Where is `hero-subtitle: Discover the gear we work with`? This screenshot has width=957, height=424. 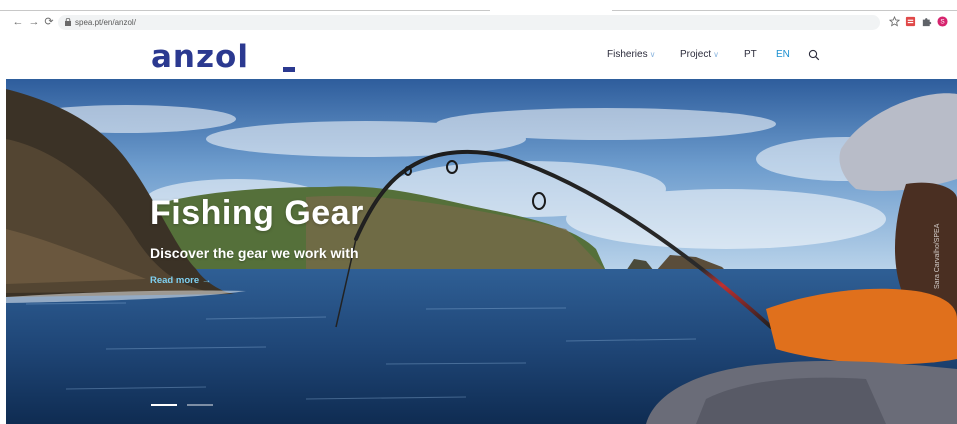 hero-subtitle: Discover the gear we work with is located at coordinates (254, 253).